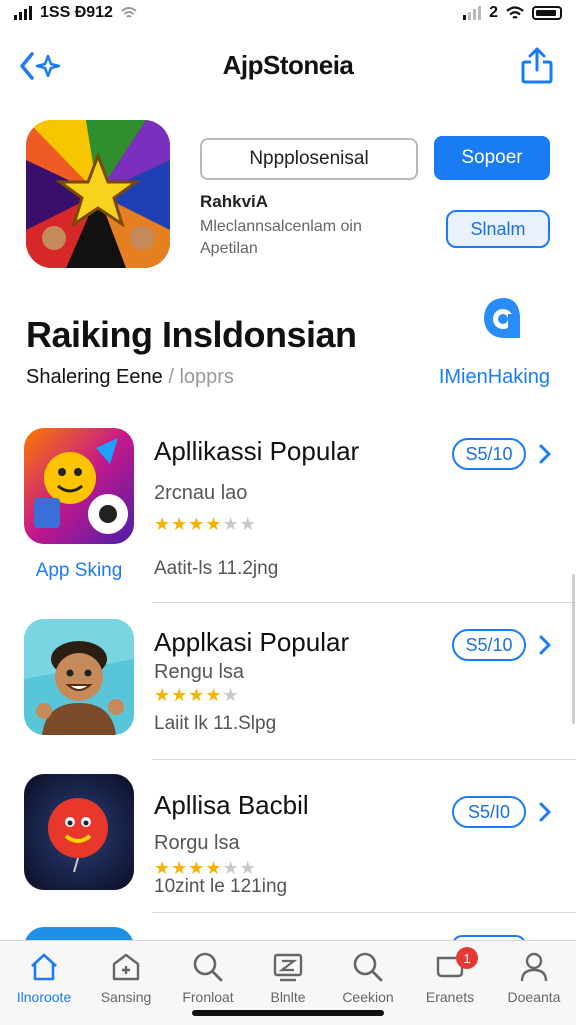  What do you see at coordinates (205, 524) in the screenshot?
I see `star-rating: ★★★★★★` at bounding box center [205, 524].